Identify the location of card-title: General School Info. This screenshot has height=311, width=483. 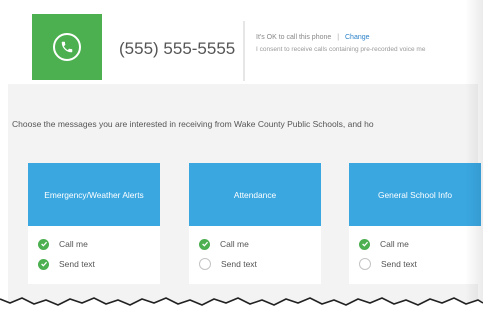
(415, 194).